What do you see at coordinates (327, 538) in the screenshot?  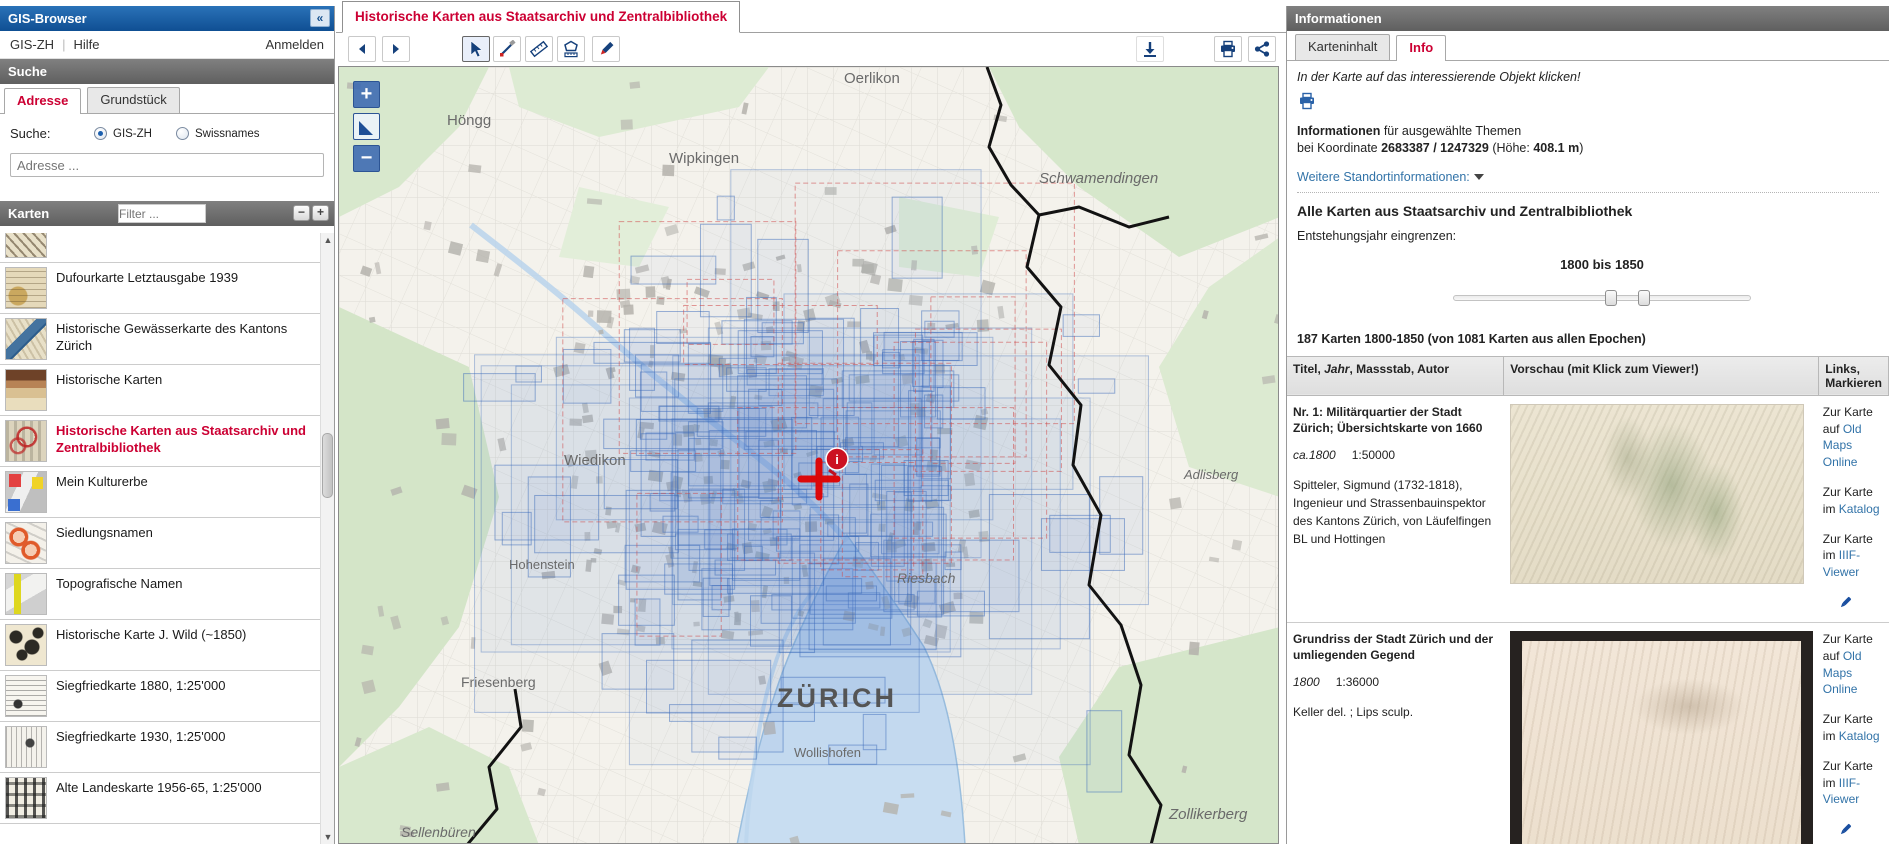 I see `layer-list-scrollbar: ▲ ▼` at bounding box center [327, 538].